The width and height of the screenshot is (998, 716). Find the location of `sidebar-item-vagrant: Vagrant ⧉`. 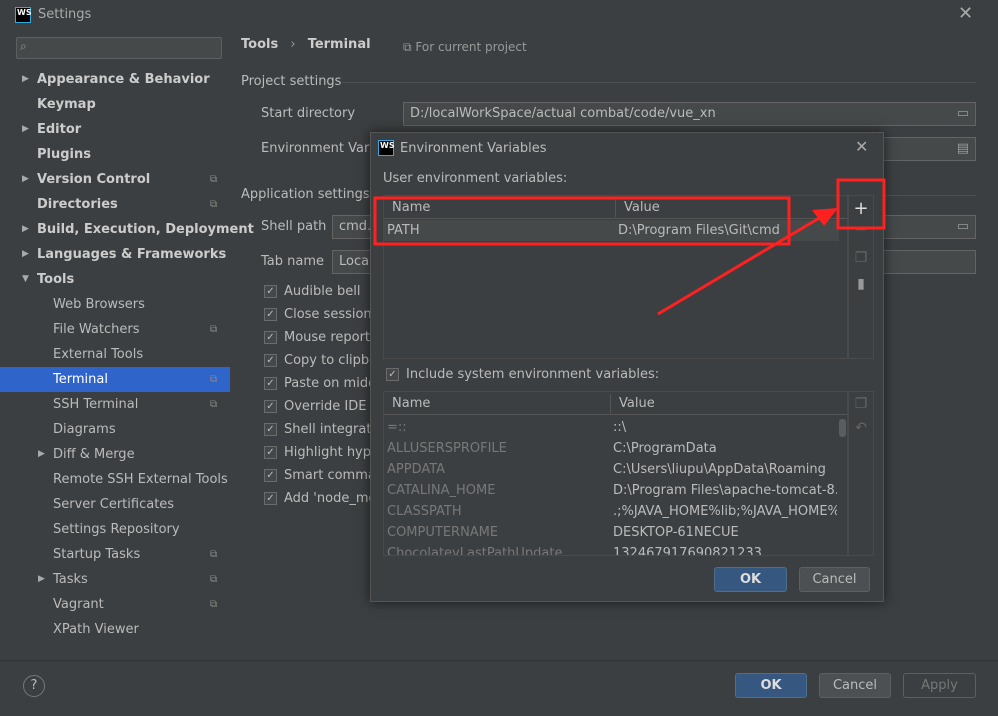

sidebar-item-vagrant: Vagrant ⧉ is located at coordinates (115, 604).